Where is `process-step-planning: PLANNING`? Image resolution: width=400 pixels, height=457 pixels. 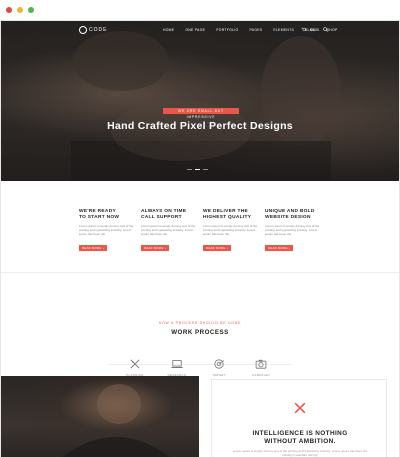 process-step-planning: PLANNING is located at coordinates (135, 367).